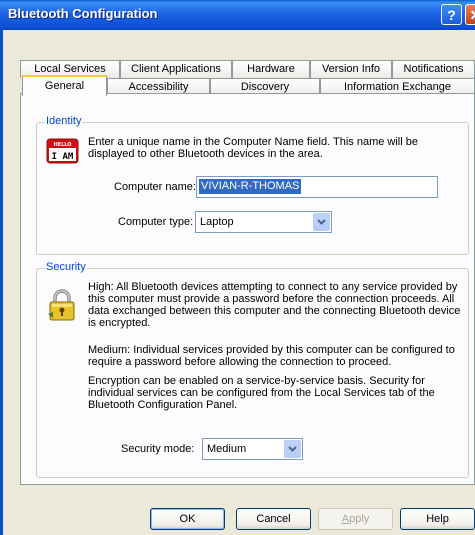  What do you see at coordinates (176, 69) in the screenshot?
I see `tab-client-applications: Client Applications` at bounding box center [176, 69].